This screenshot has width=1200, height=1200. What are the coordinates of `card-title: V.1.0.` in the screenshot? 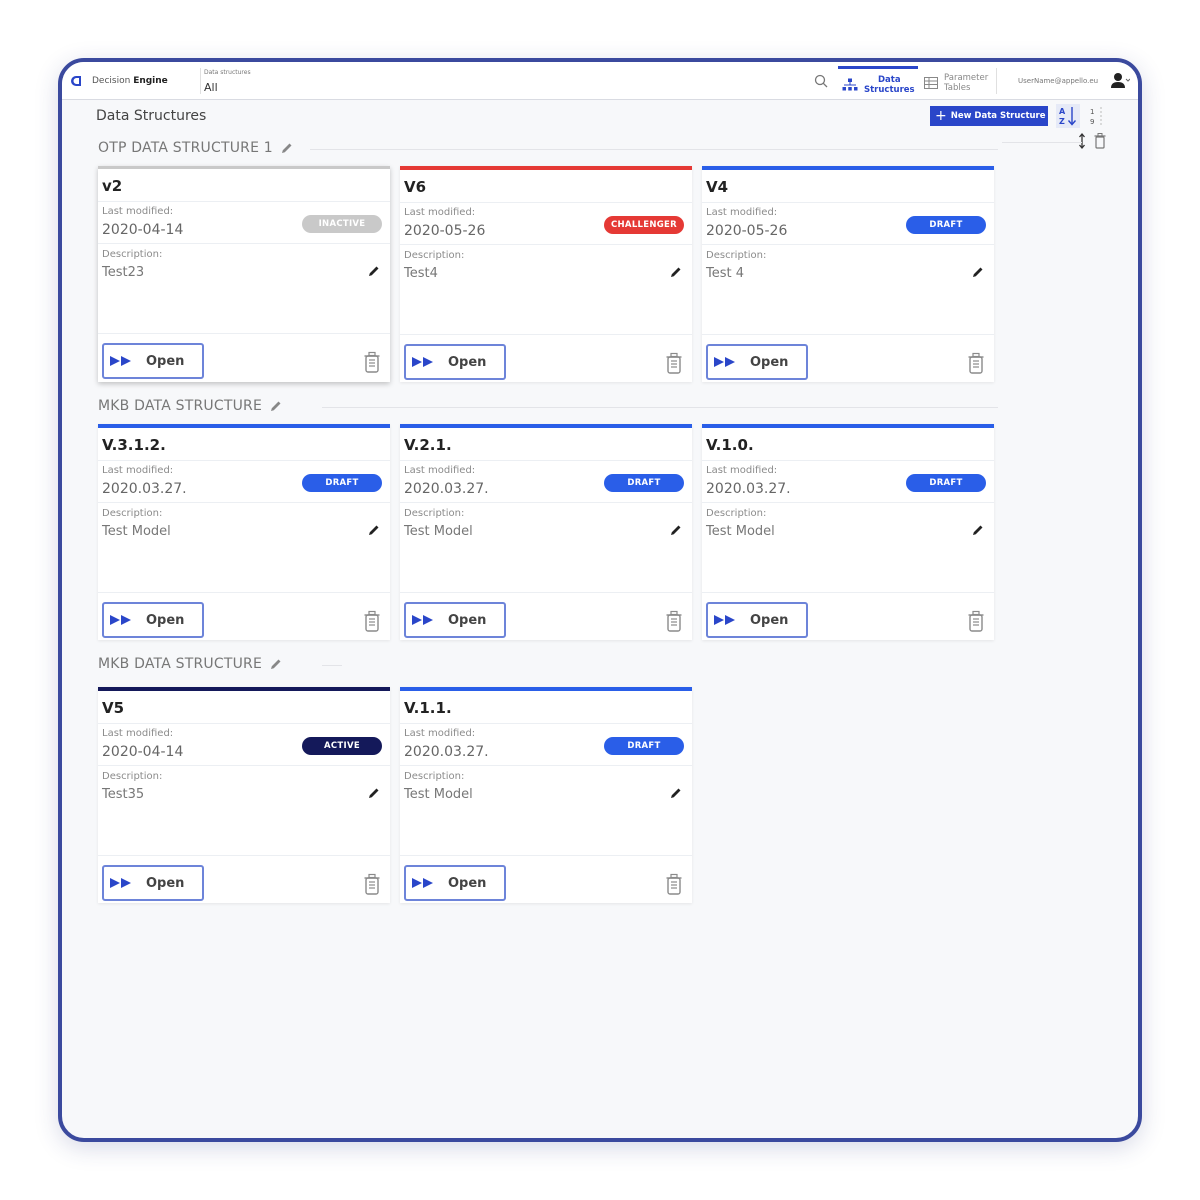 It's located at (730, 445).